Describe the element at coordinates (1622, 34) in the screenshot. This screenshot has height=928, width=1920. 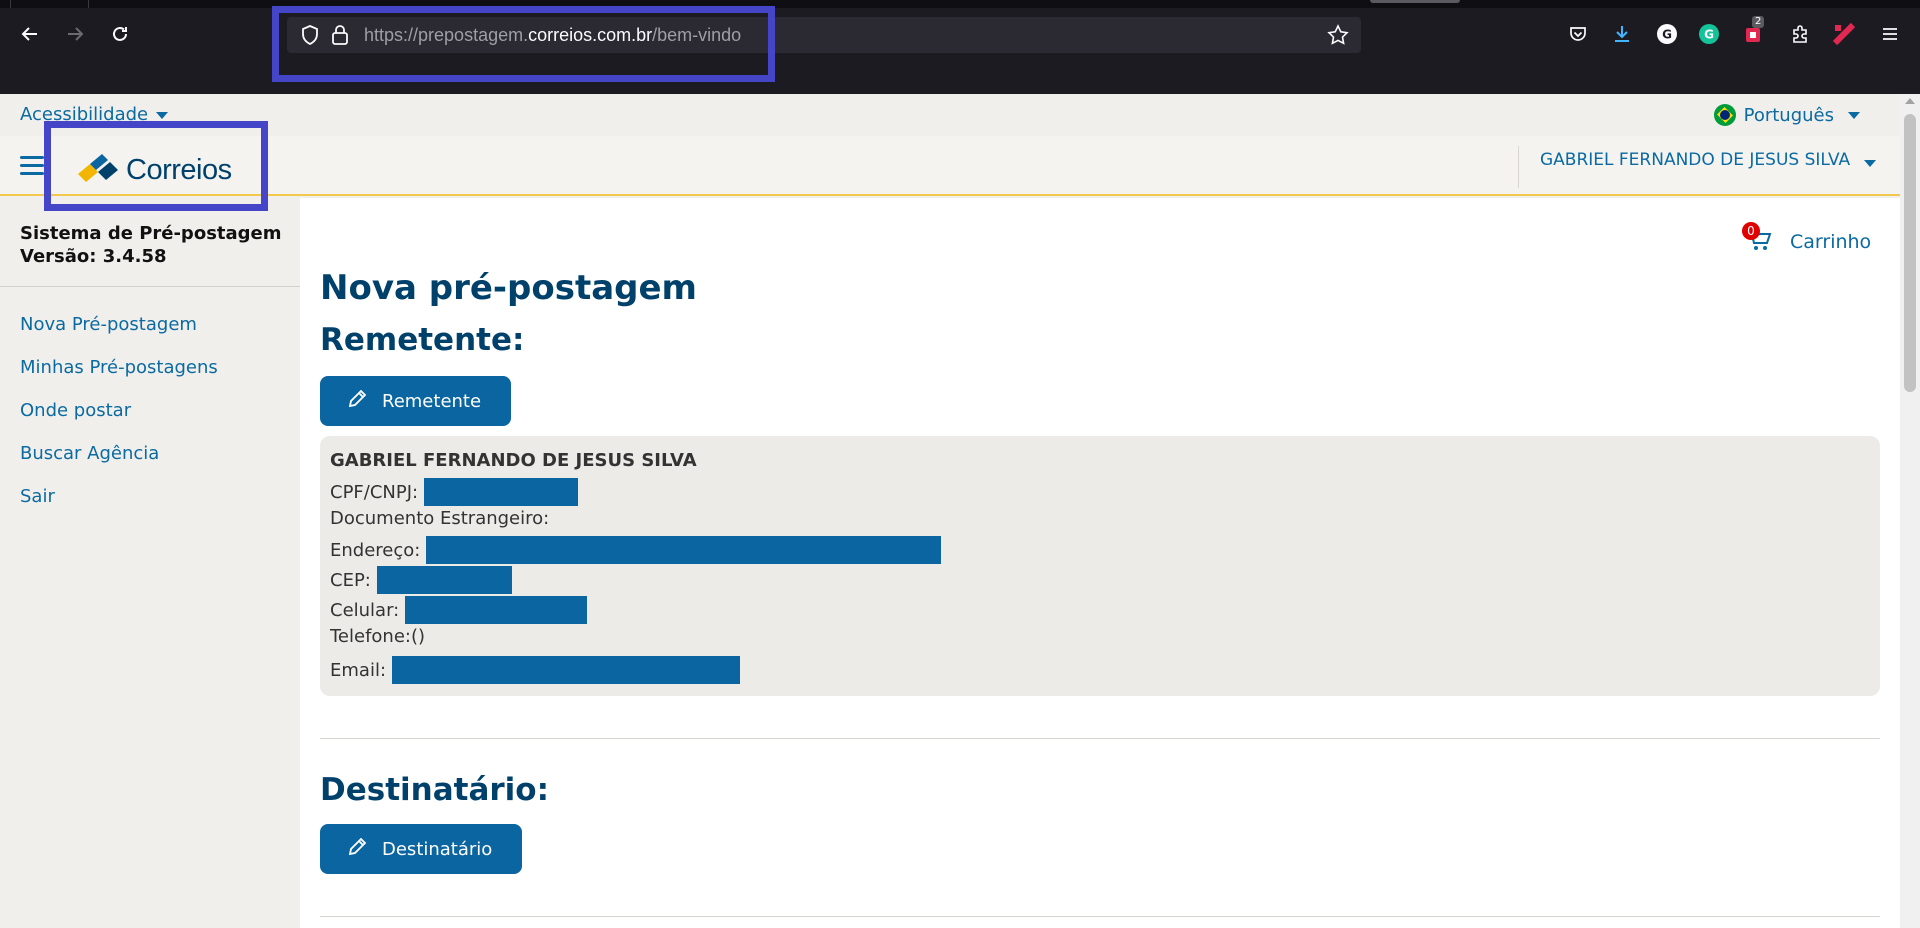
I see `download-icon` at that location.